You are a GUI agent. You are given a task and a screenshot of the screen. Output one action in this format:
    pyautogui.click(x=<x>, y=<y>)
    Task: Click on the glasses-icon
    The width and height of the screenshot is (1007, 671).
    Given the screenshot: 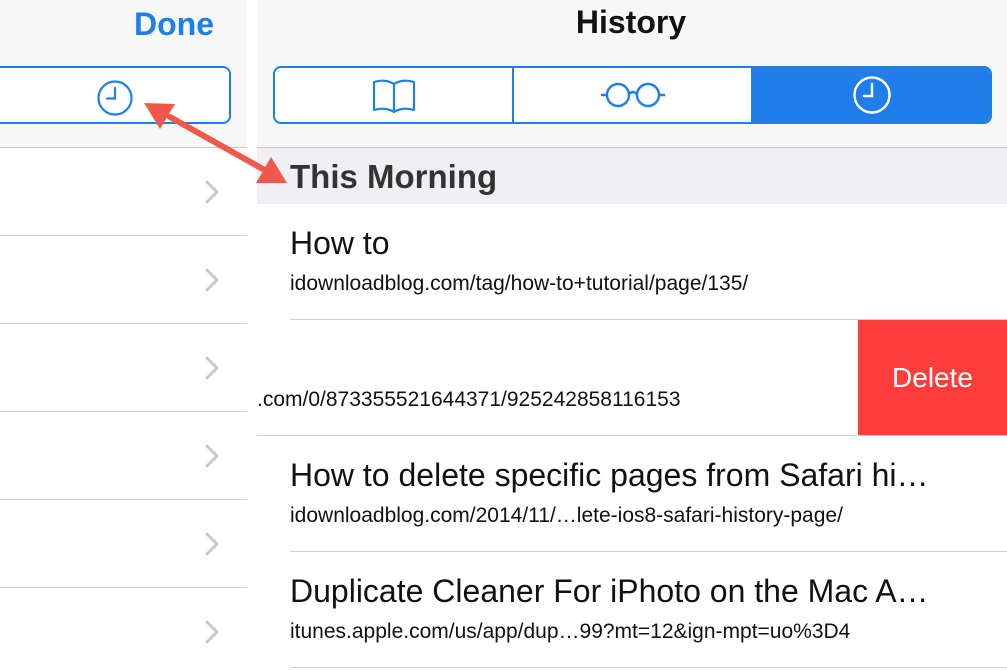 What is the action you would take?
    pyautogui.click(x=632, y=95)
    